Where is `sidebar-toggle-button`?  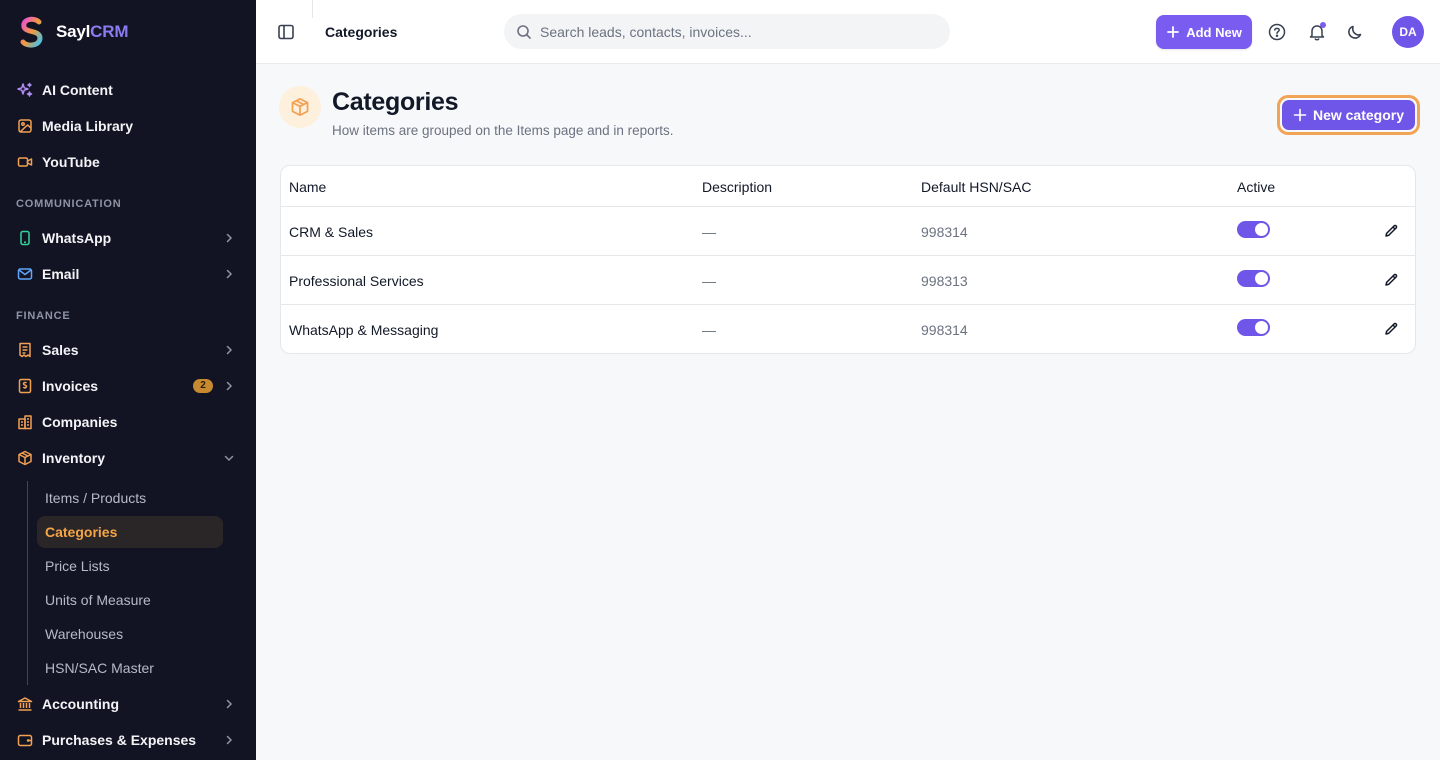 sidebar-toggle-button is located at coordinates (286, 32).